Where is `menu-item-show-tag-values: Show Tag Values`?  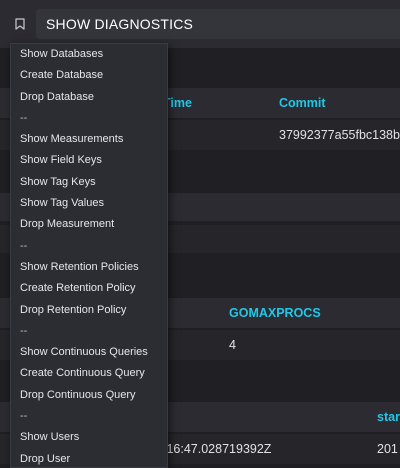
menu-item-show-tag-values: Show Tag Values is located at coordinates (89, 203).